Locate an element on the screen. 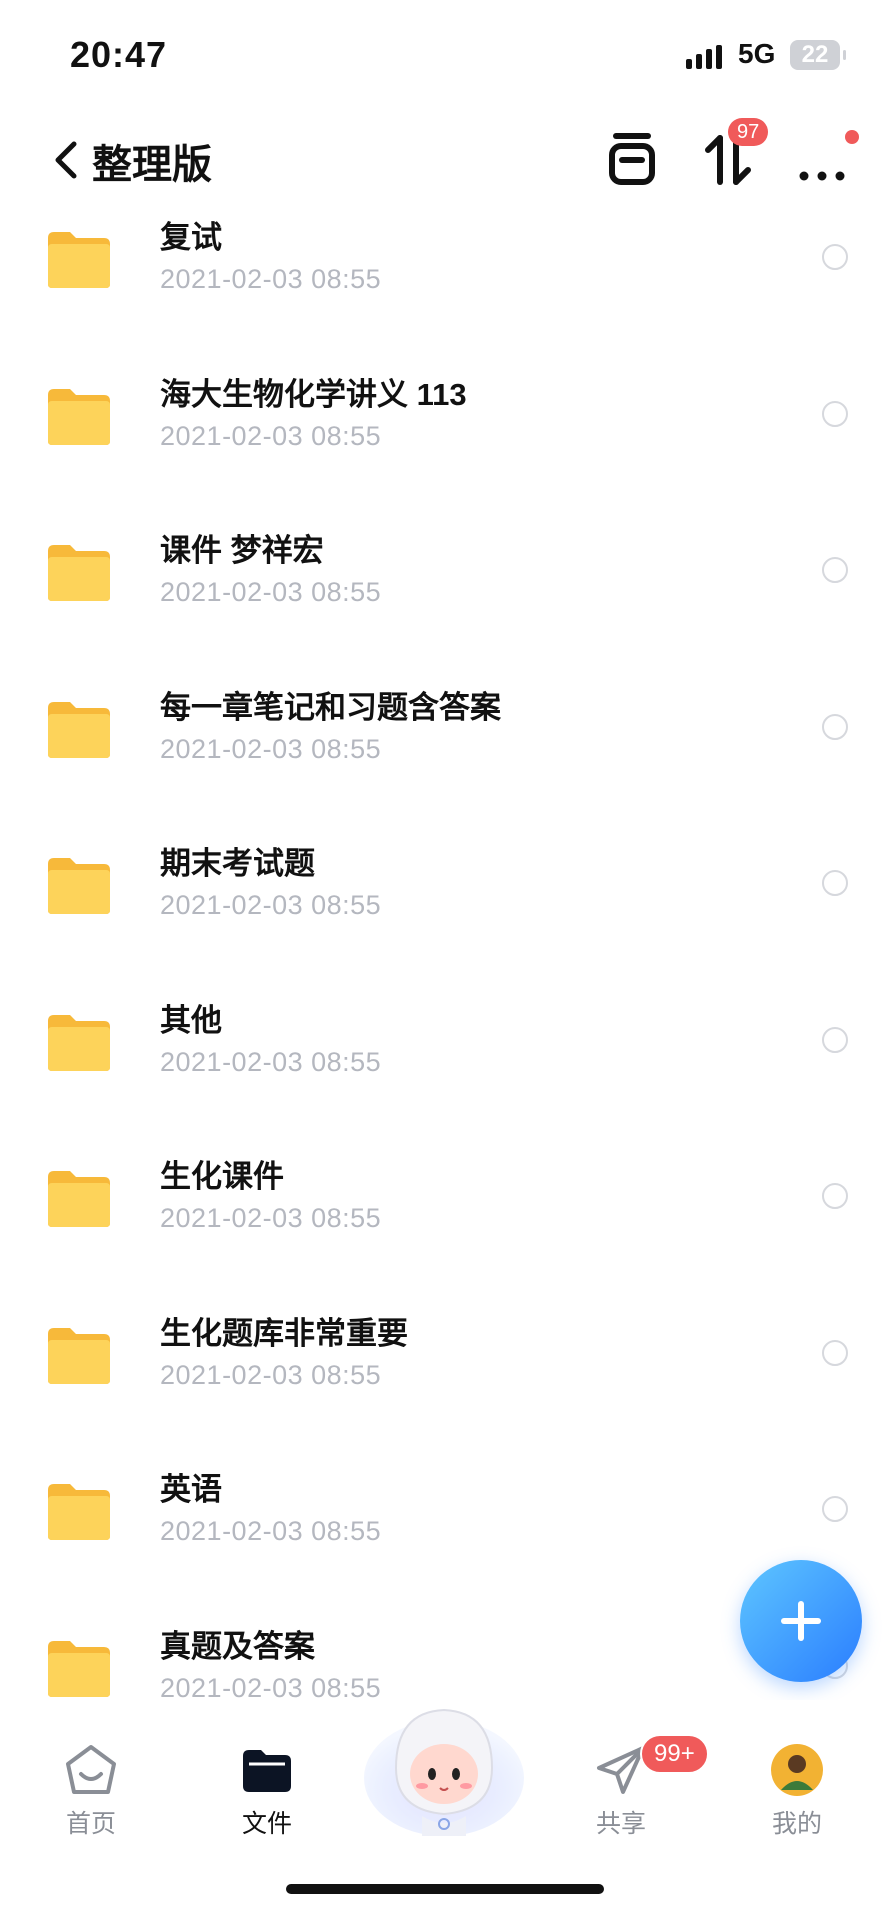 The width and height of the screenshot is (888, 1920). more-dots-icon is located at coordinates (822, 160).